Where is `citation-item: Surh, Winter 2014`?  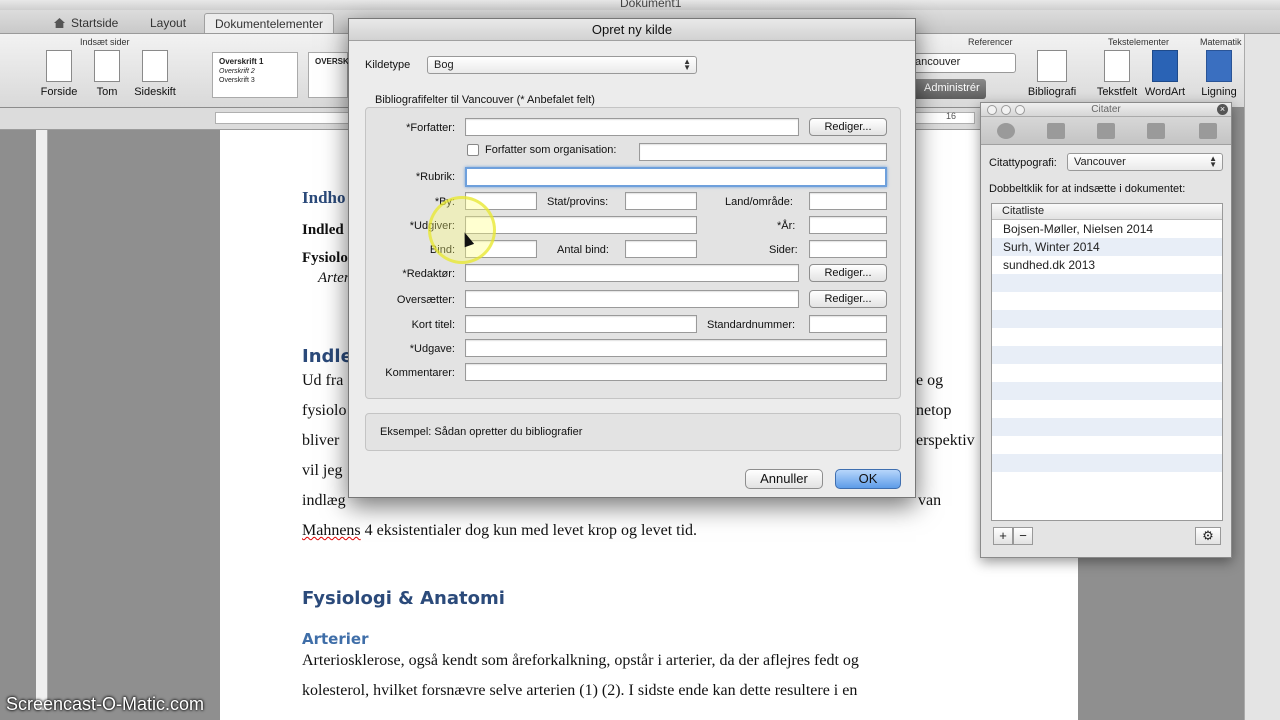 citation-item: Surh, Winter 2014 is located at coordinates (1107, 247).